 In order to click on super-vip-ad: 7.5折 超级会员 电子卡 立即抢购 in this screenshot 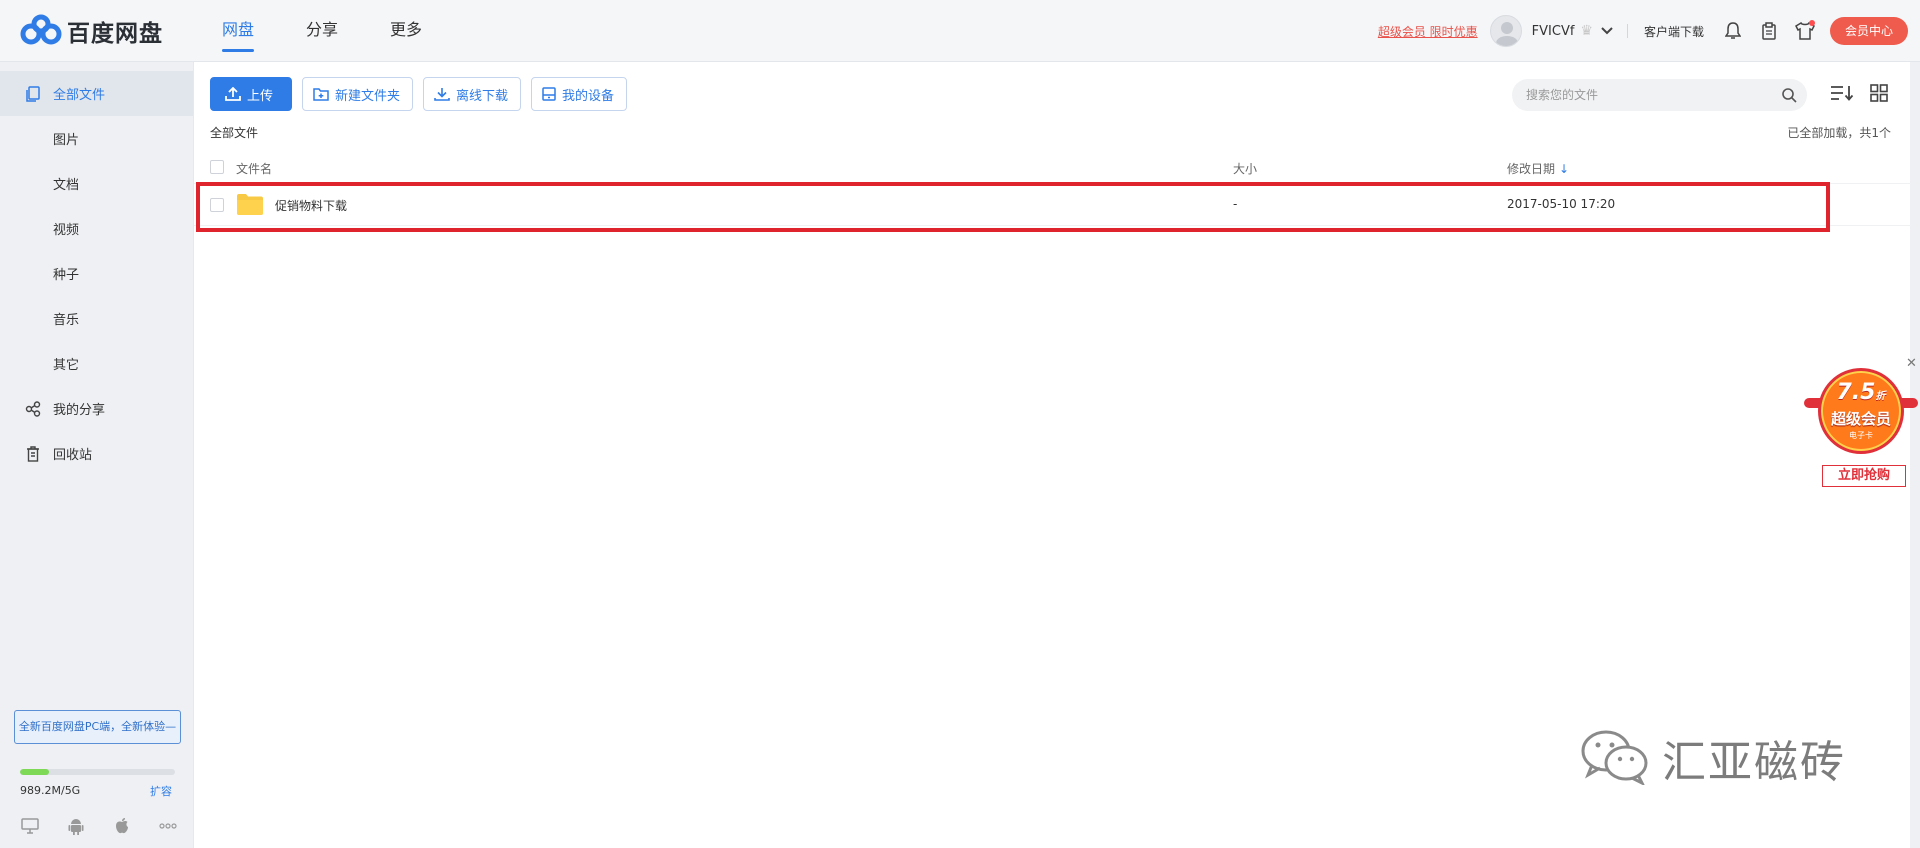, I will do `click(1859, 427)`.